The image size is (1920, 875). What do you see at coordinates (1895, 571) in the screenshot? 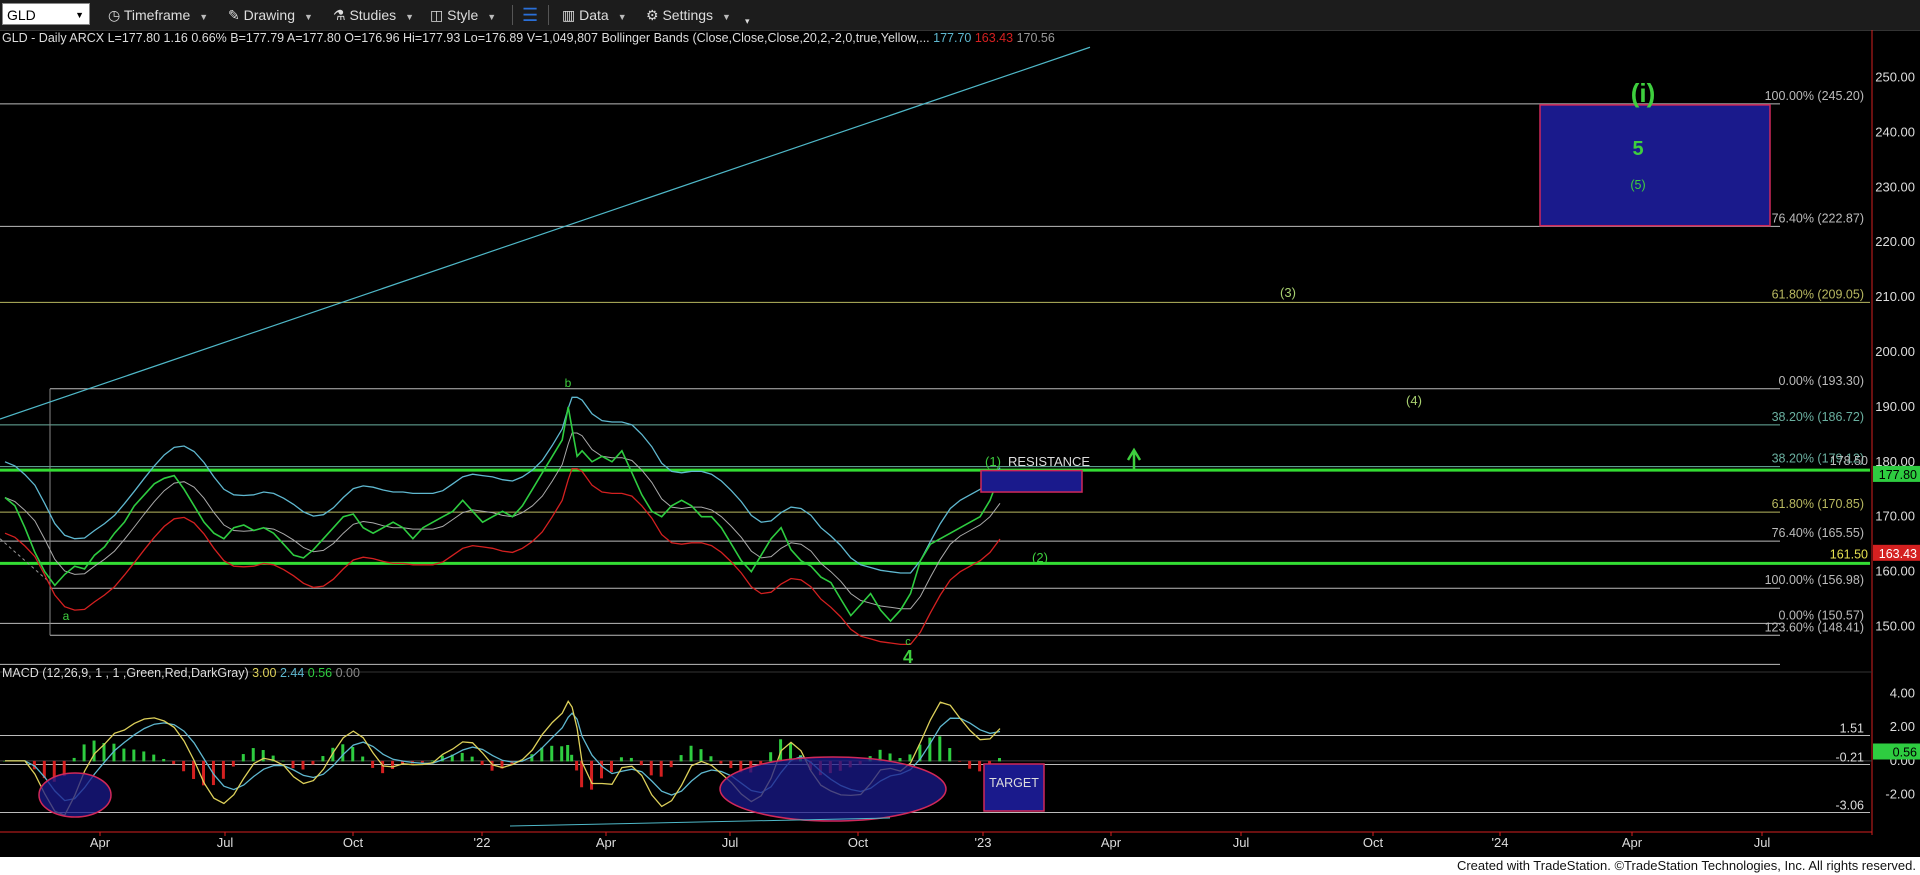
I see `price-tick-label: 160.00` at bounding box center [1895, 571].